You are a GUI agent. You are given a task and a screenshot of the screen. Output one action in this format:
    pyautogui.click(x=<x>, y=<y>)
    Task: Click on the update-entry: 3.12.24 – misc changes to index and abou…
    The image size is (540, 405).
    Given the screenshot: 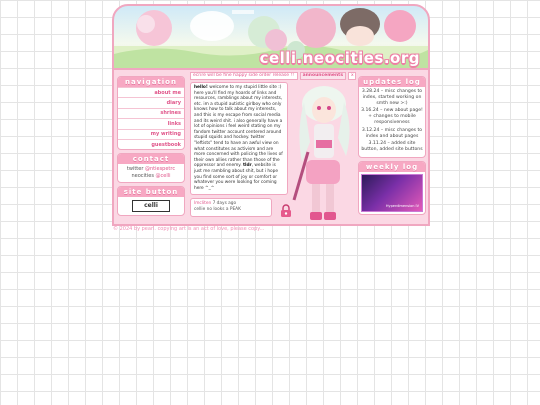 What is the action you would take?
    pyautogui.click(x=392, y=133)
    